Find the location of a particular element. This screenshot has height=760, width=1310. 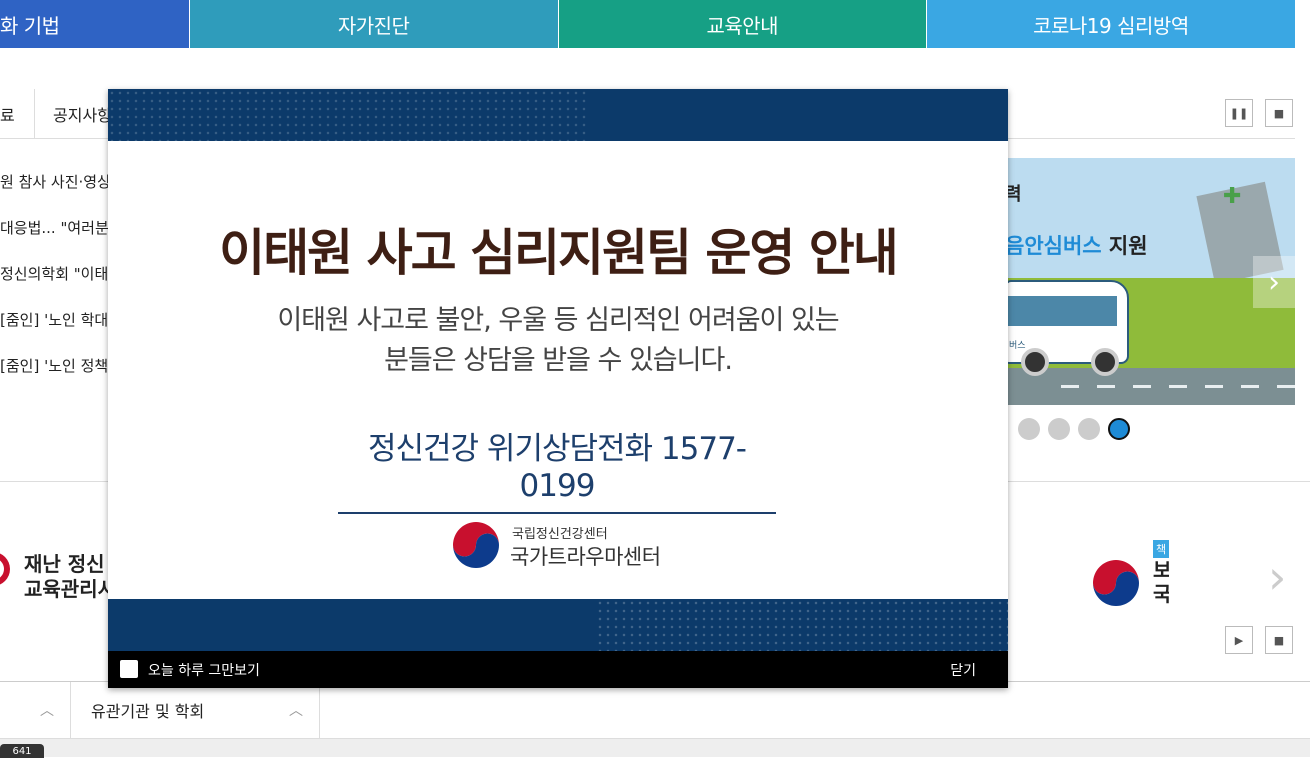

org-sub-name: 국립정신건강센터 is located at coordinates (560, 534).